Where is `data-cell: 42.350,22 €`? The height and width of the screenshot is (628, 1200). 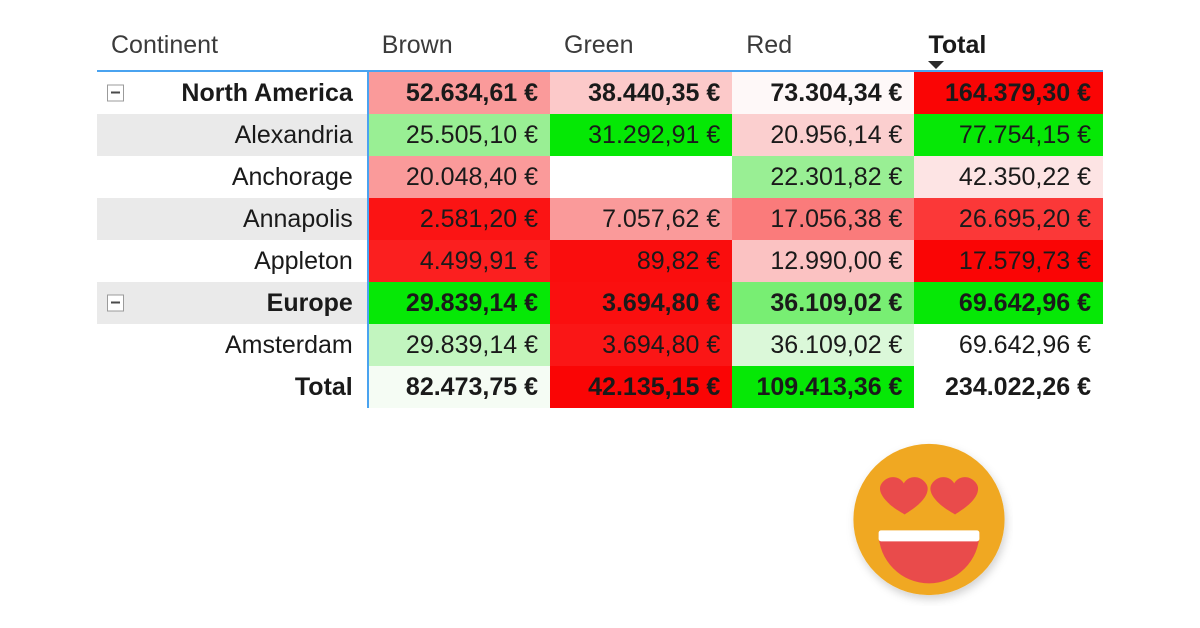
data-cell: 42.350,22 € is located at coordinates (1008, 177).